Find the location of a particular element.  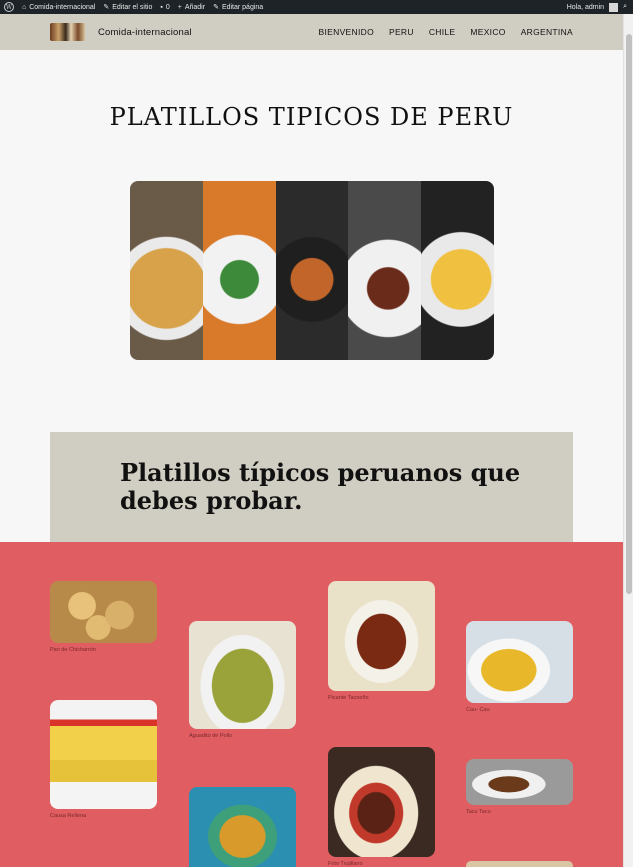

main-nav: BIENVENIDO PERU CHILE MEXICO ARGENTINA is located at coordinates (446, 32).